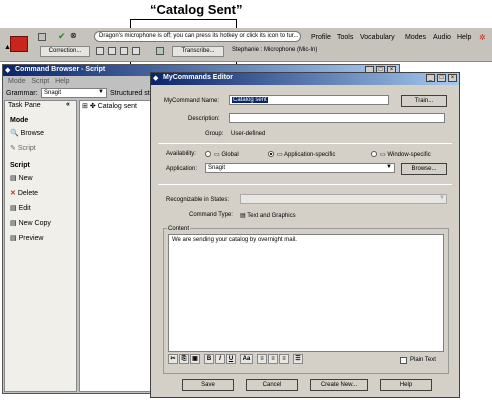  I want to click on editor-app-icon: ◆, so click(156, 78).